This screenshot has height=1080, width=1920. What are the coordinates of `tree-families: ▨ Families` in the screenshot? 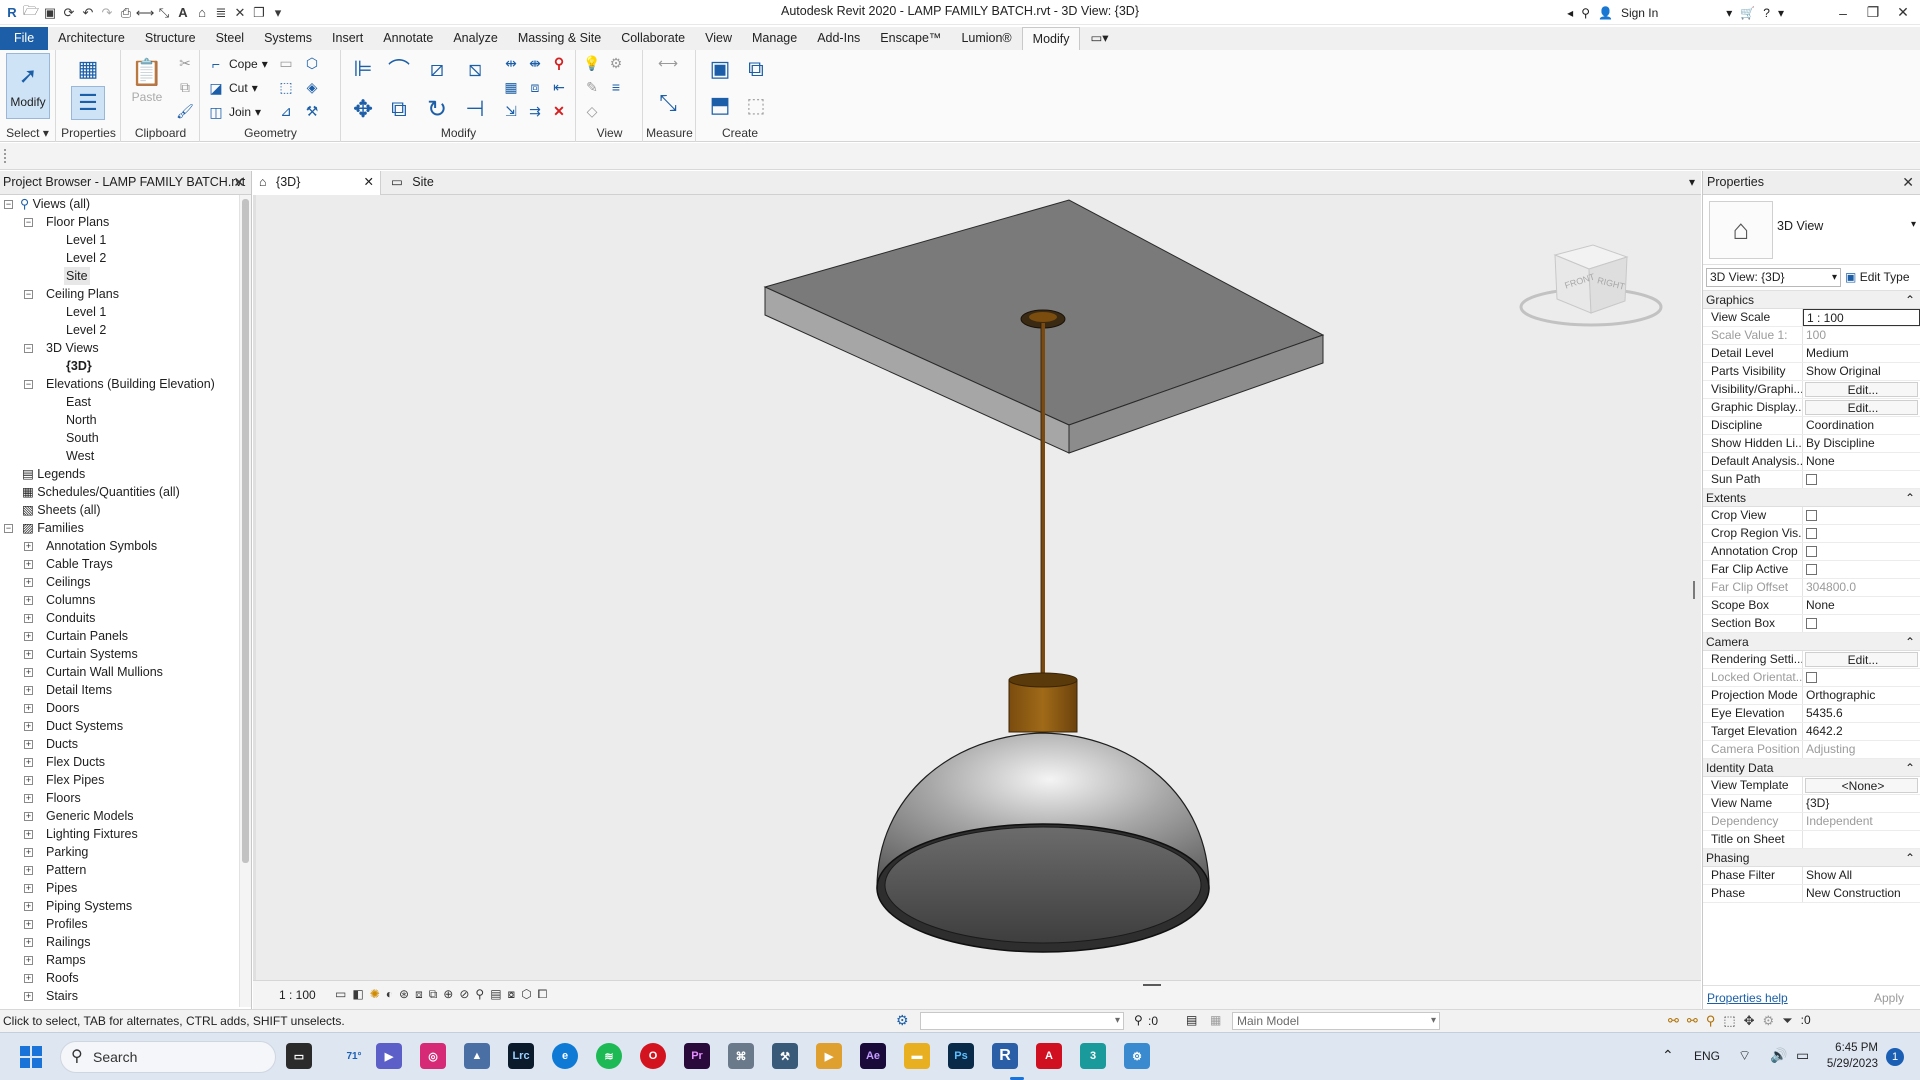 It's located at (53, 528).